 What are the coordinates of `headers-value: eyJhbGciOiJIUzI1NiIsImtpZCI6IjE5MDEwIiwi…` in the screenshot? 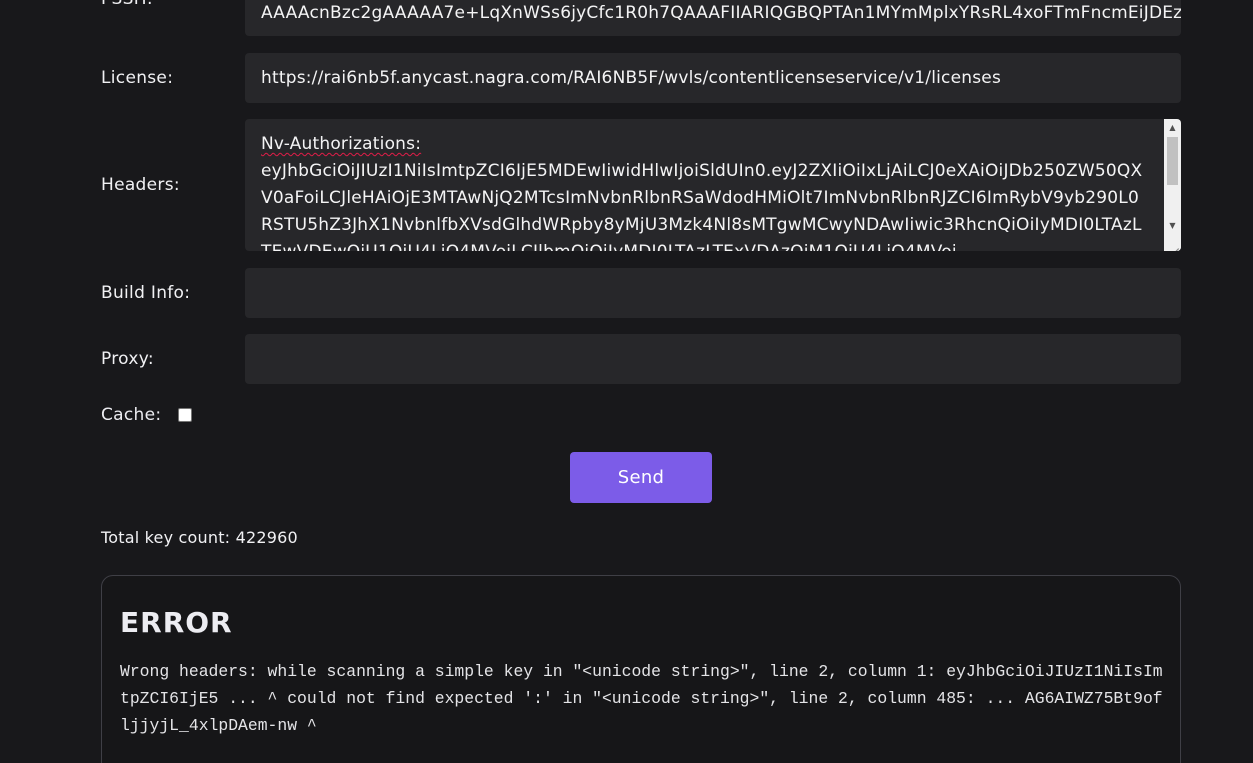 It's located at (702, 206).